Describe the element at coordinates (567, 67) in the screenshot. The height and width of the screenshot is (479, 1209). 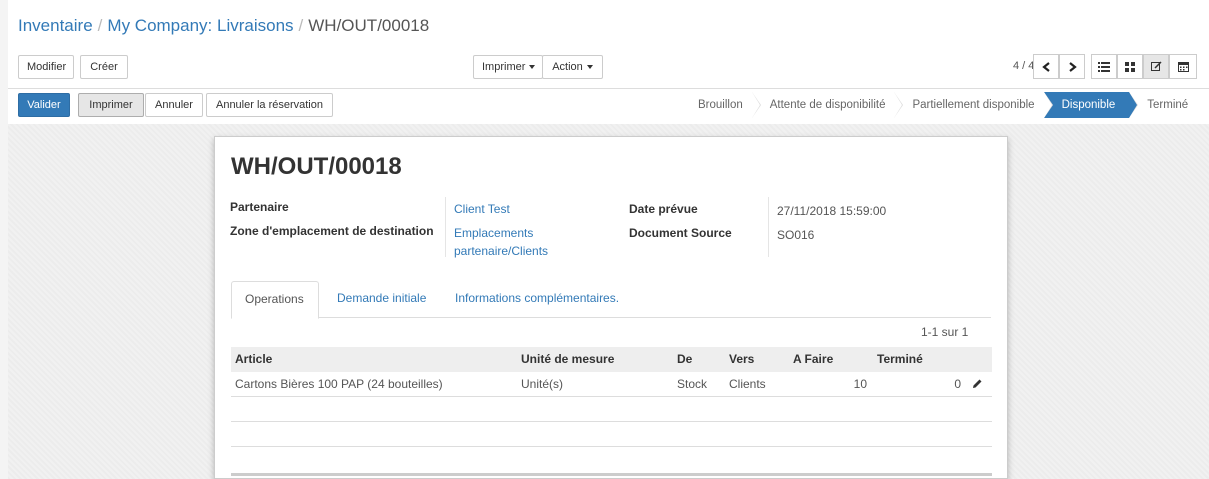
I see `action-menu-label: Action` at that location.